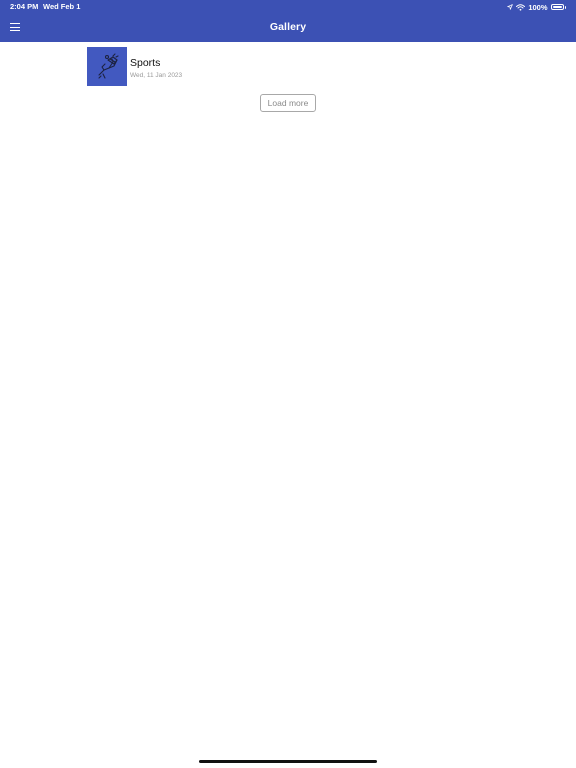 The image size is (576, 768). I want to click on status-time: 2:04 PM, so click(24, 6).